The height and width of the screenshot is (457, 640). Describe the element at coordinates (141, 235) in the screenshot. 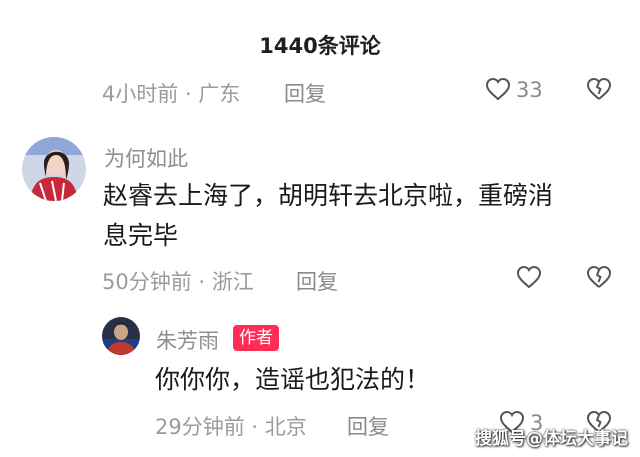

I see `comment-text-line: 息完毕` at that location.